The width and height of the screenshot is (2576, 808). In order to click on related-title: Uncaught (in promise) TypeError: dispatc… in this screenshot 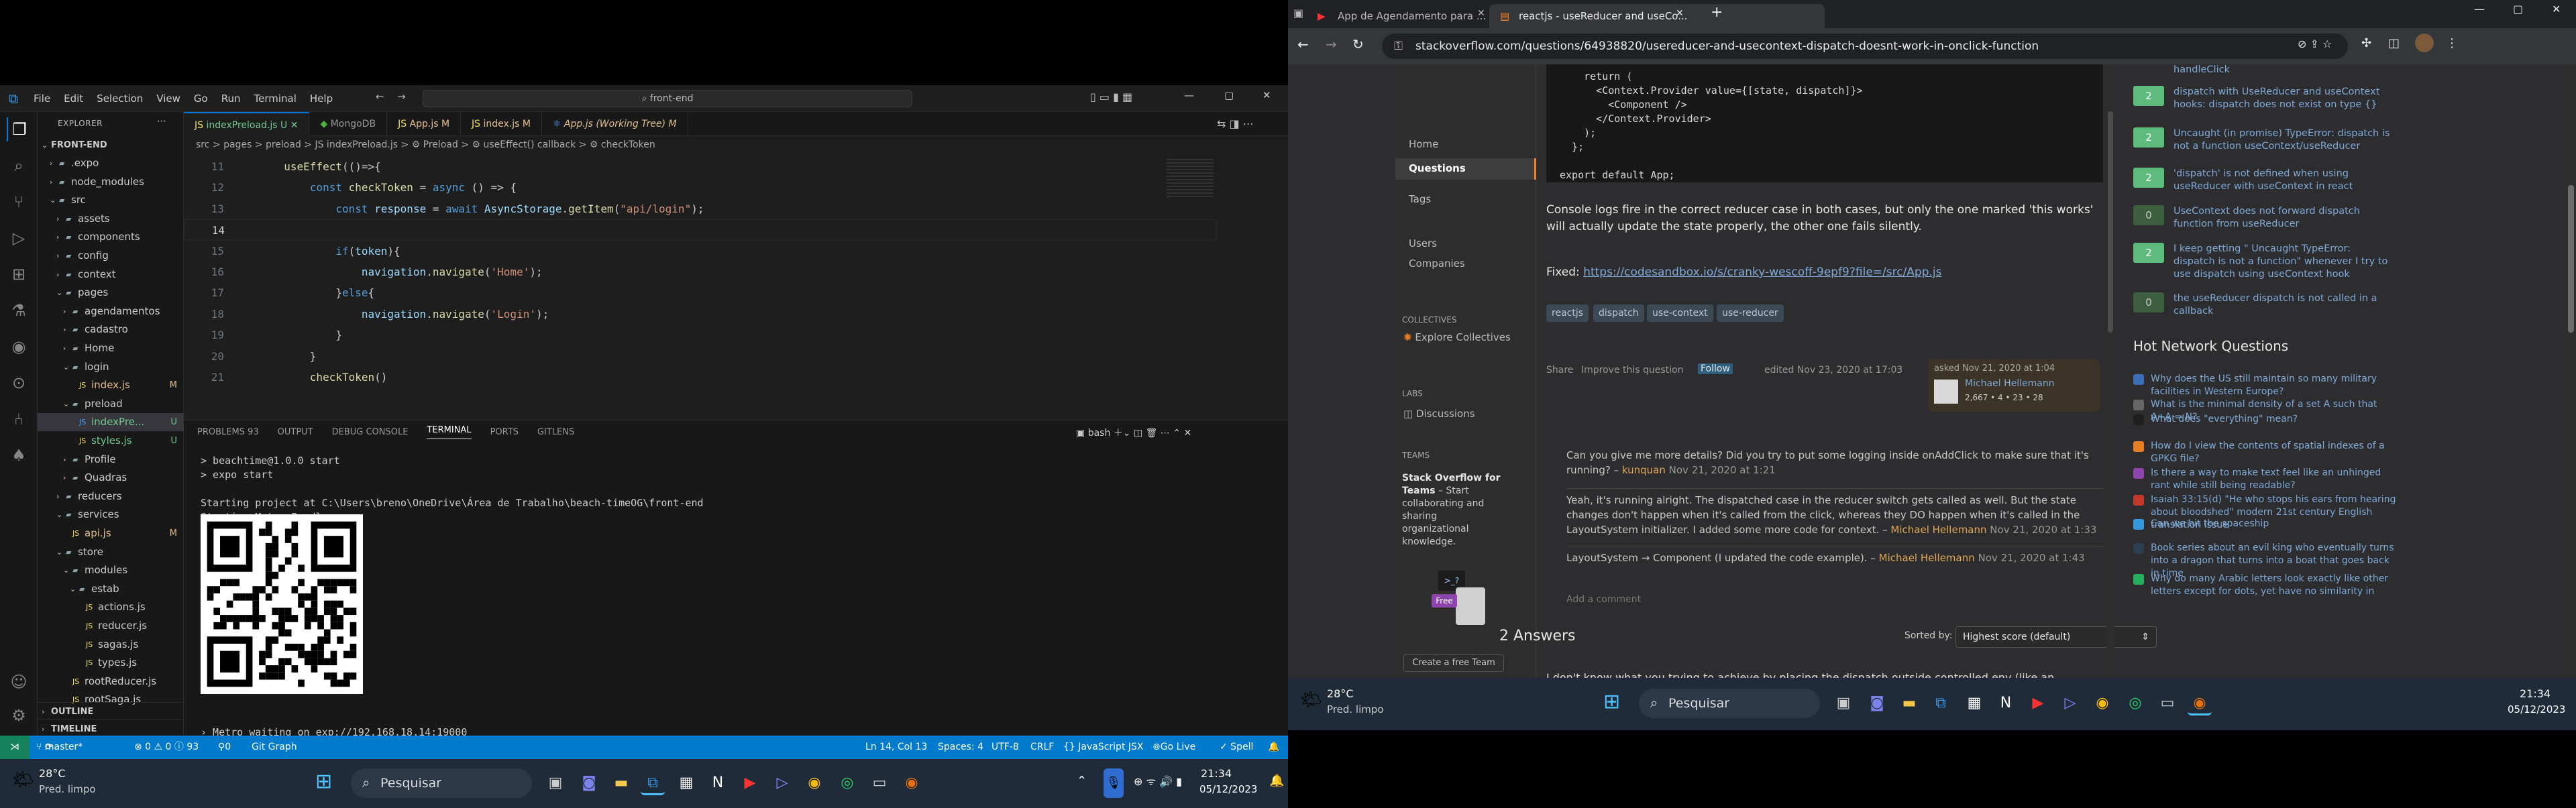, I will do `click(2284, 140)`.